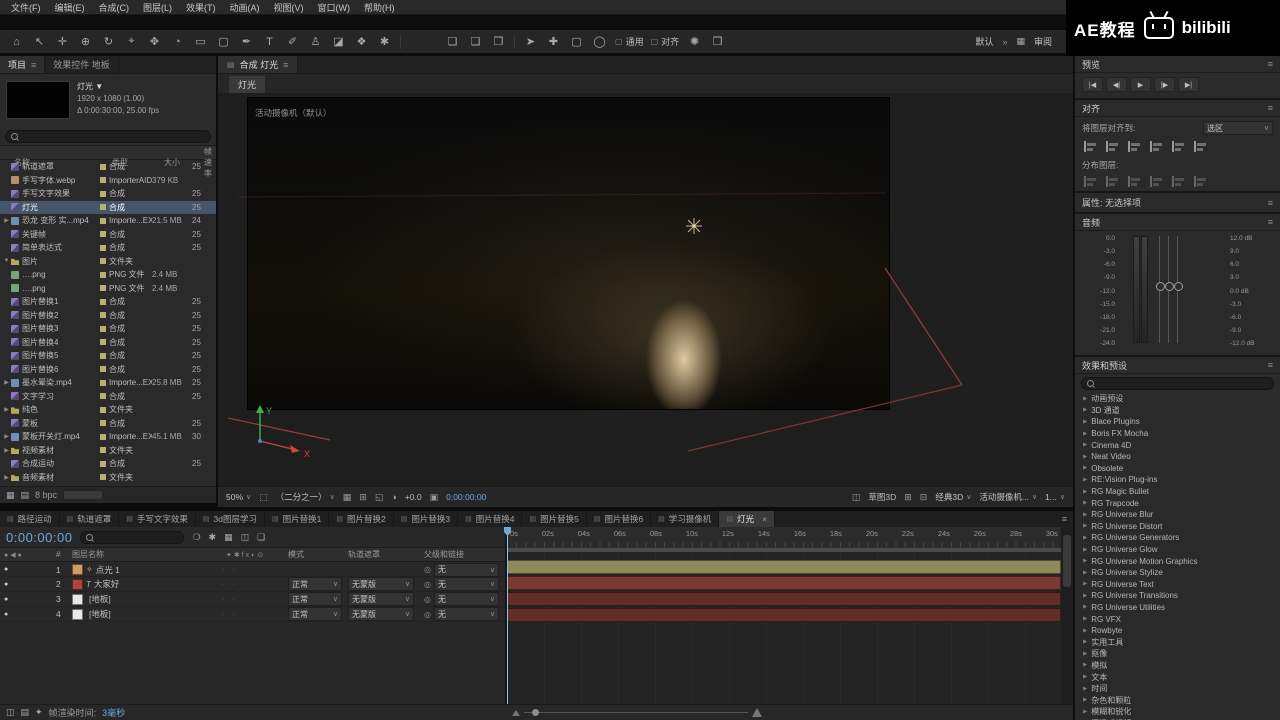  Describe the element at coordinates (315, 599) in the screenshot. I see `blend-mode-dropdown: 正常` at that location.